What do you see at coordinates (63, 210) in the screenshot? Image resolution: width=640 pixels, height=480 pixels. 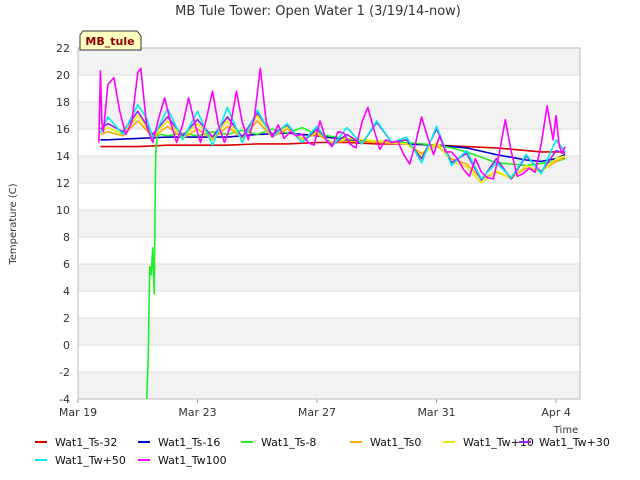 I see `y-tick-label: 10` at bounding box center [63, 210].